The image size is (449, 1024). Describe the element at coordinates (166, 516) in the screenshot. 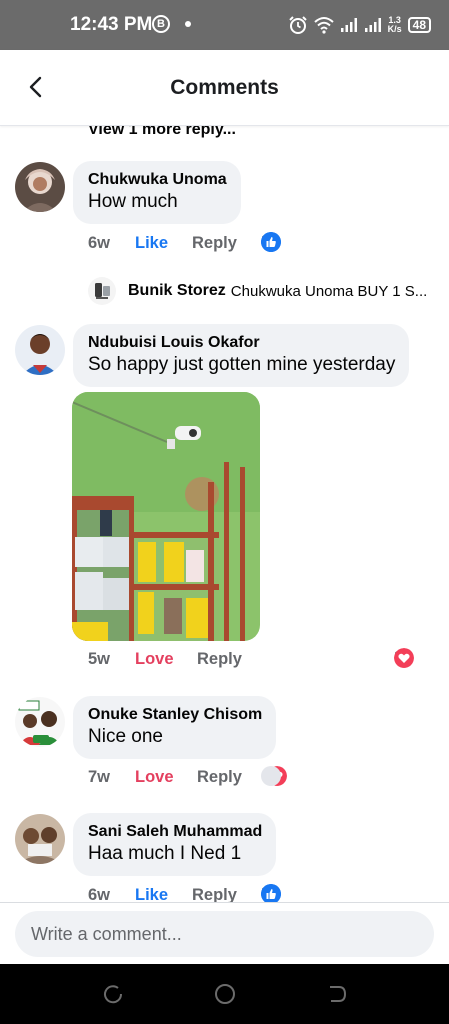

I see `comment-photo` at that location.